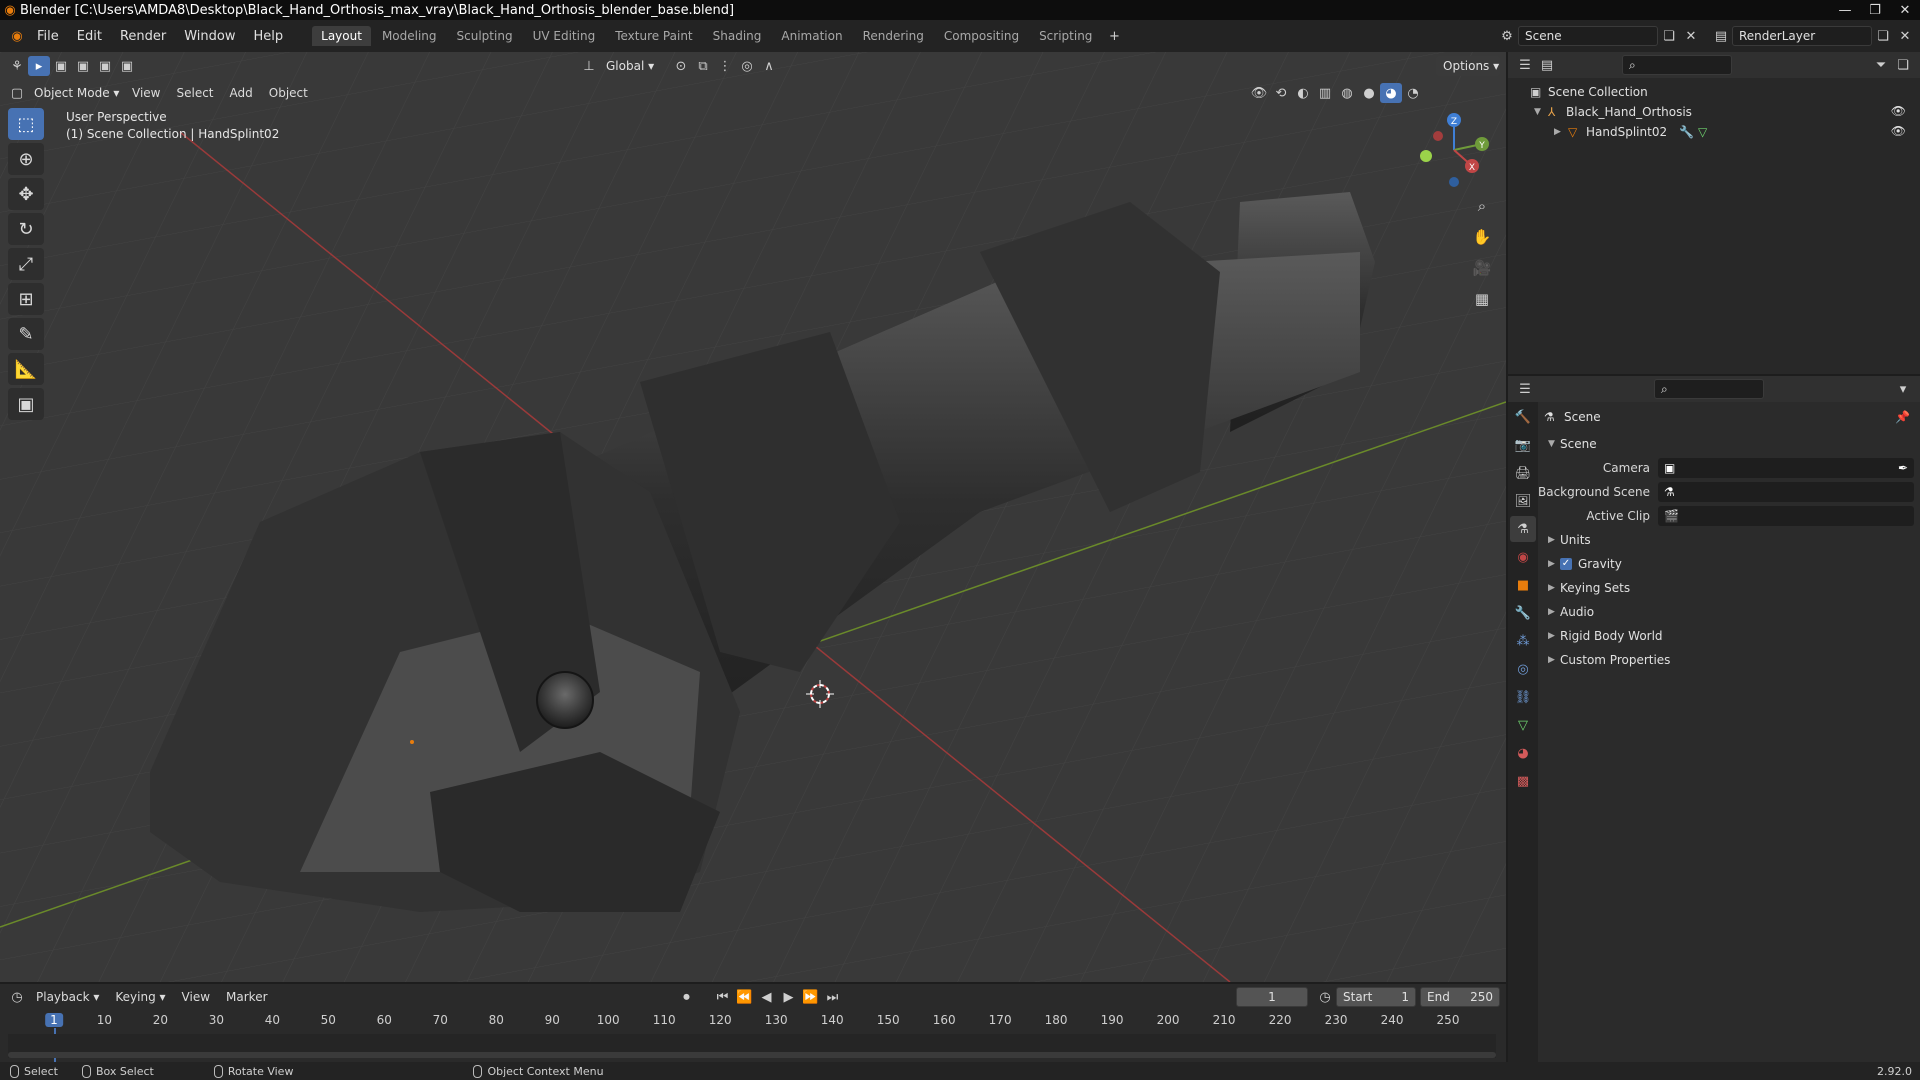 This screenshot has width=1920, height=1080. Describe the element at coordinates (127, 66) in the screenshot. I see `select-mode-invert-icon: ▣` at that location.